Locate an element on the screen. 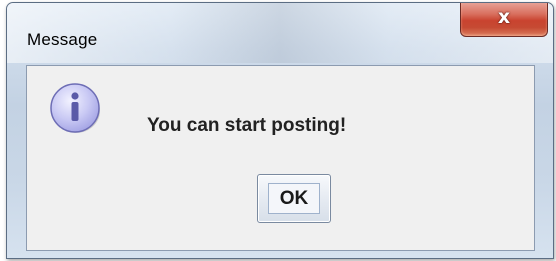 This screenshot has width=556, height=261. ok-label: OK is located at coordinates (294, 198).